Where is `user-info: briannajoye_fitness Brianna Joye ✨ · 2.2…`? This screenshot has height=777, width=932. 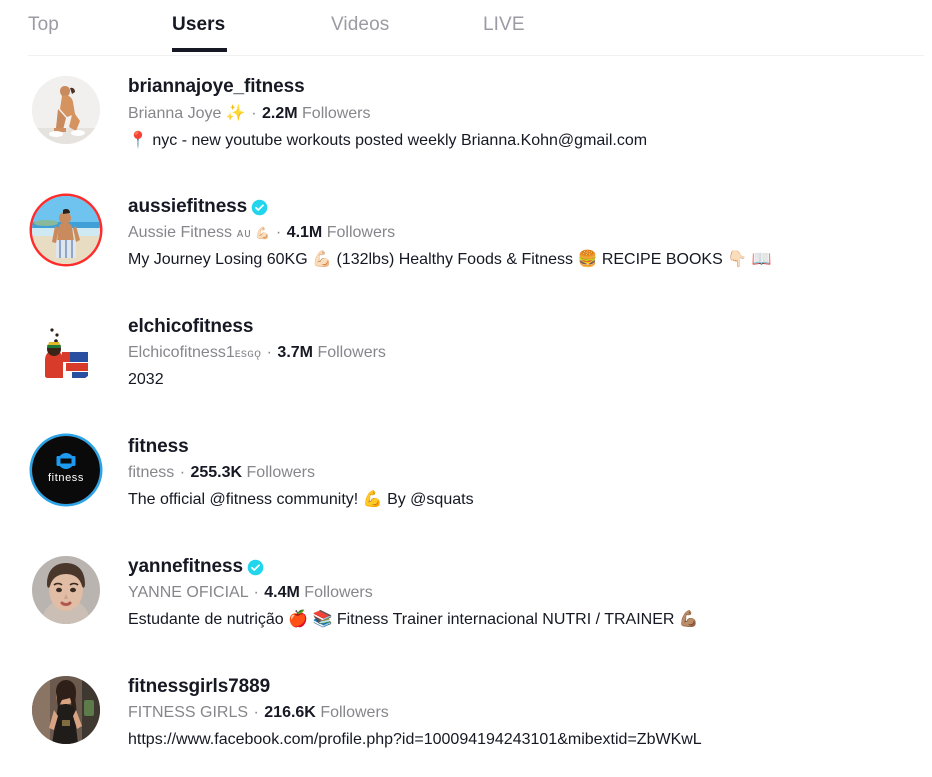
user-info: briannajoye_fitness Brianna Joye ✨ · 2.2… is located at coordinates (512, 112).